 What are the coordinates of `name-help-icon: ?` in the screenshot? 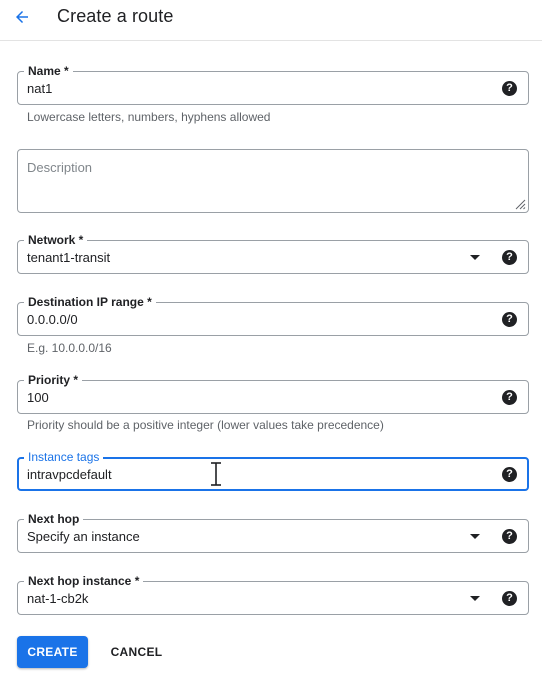 It's located at (509, 88).